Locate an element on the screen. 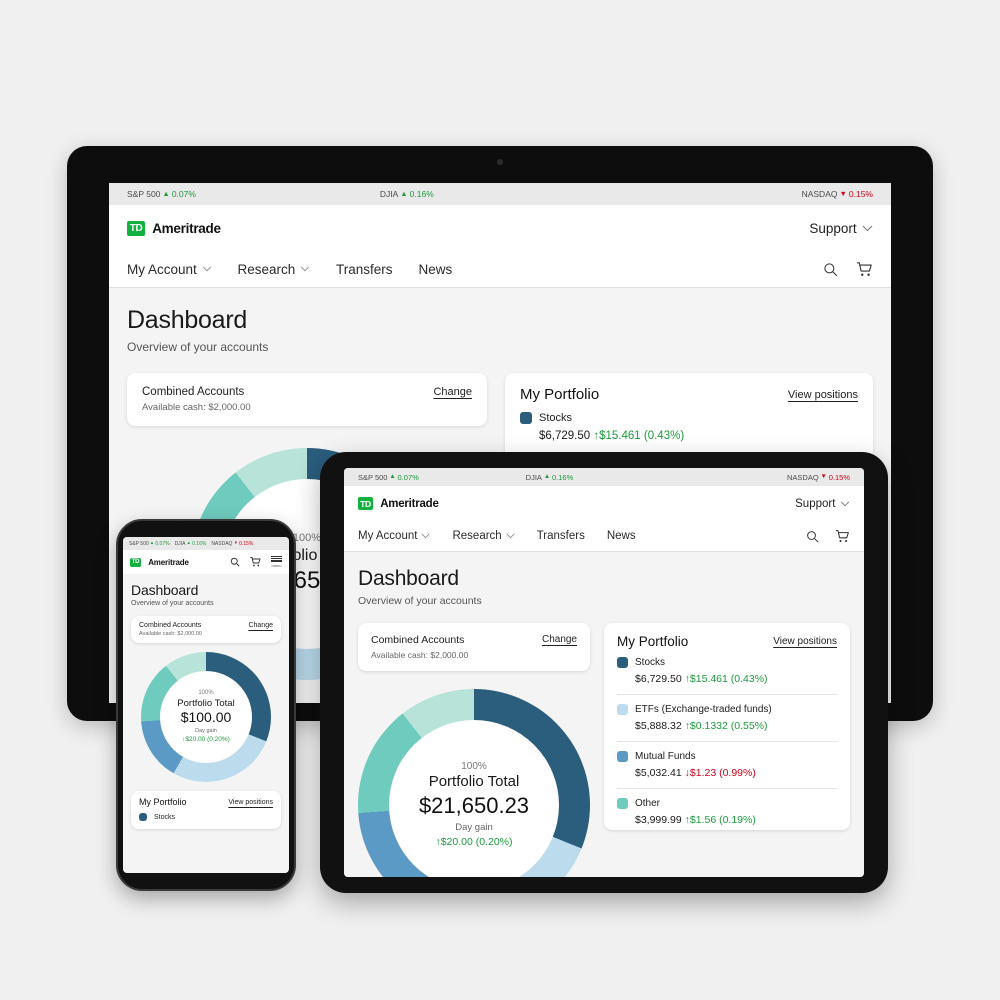  webcam-icon is located at coordinates (500, 162).